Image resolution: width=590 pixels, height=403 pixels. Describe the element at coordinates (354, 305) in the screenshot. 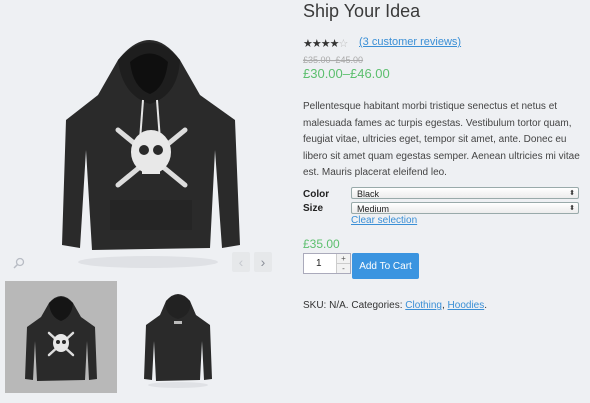

I see `sku-text: SKU: N/A. Categories:` at that location.